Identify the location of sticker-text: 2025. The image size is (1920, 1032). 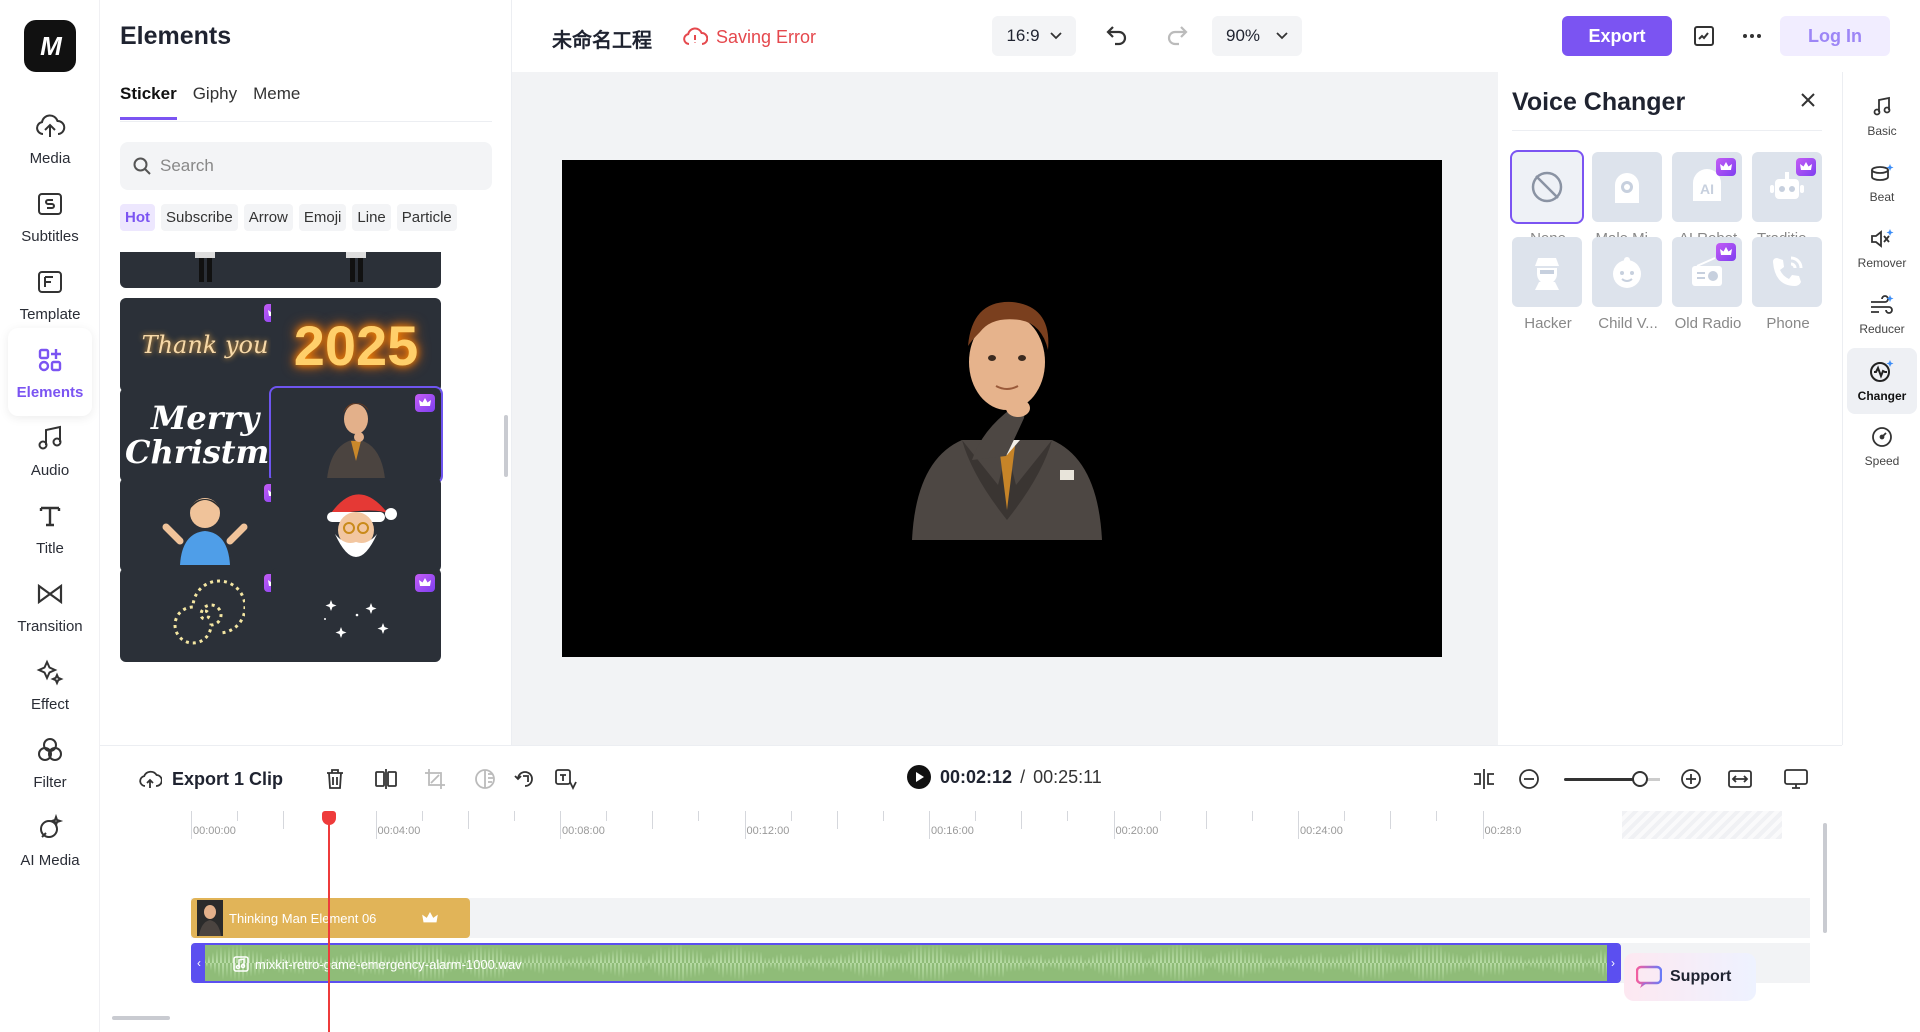
(356, 345).